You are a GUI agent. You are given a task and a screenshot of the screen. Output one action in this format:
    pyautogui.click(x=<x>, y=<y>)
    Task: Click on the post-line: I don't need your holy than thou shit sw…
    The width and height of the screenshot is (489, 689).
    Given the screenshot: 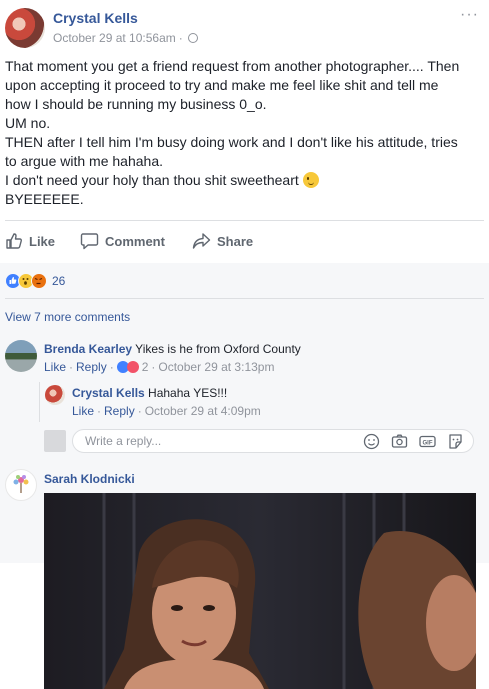 What is the action you would take?
    pyautogui.click(x=152, y=180)
    